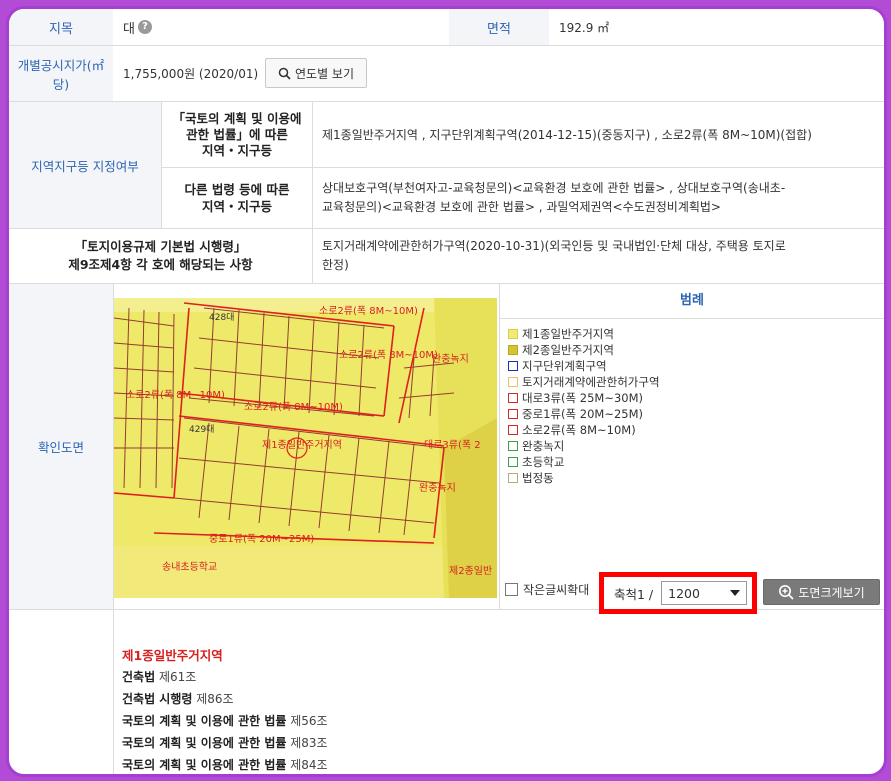 The width and height of the screenshot is (891, 781). Describe the element at coordinates (309, 721) in the screenshot. I see `law-article: 제56조` at that location.